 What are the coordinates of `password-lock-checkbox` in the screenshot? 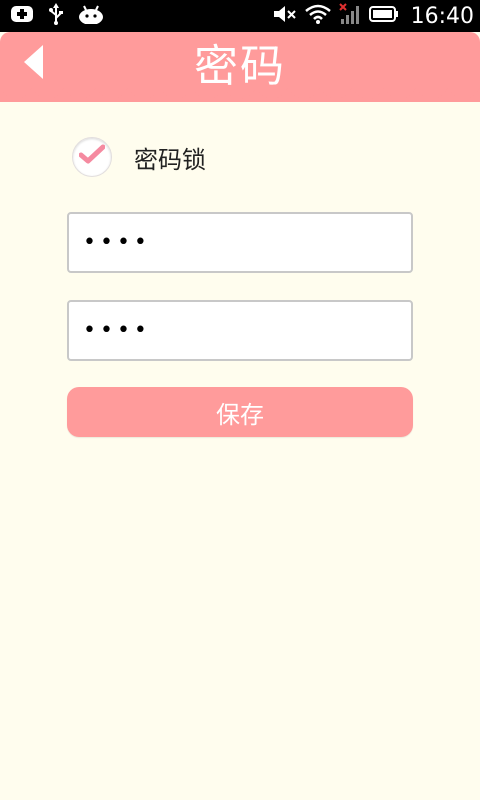 It's located at (92, 157).